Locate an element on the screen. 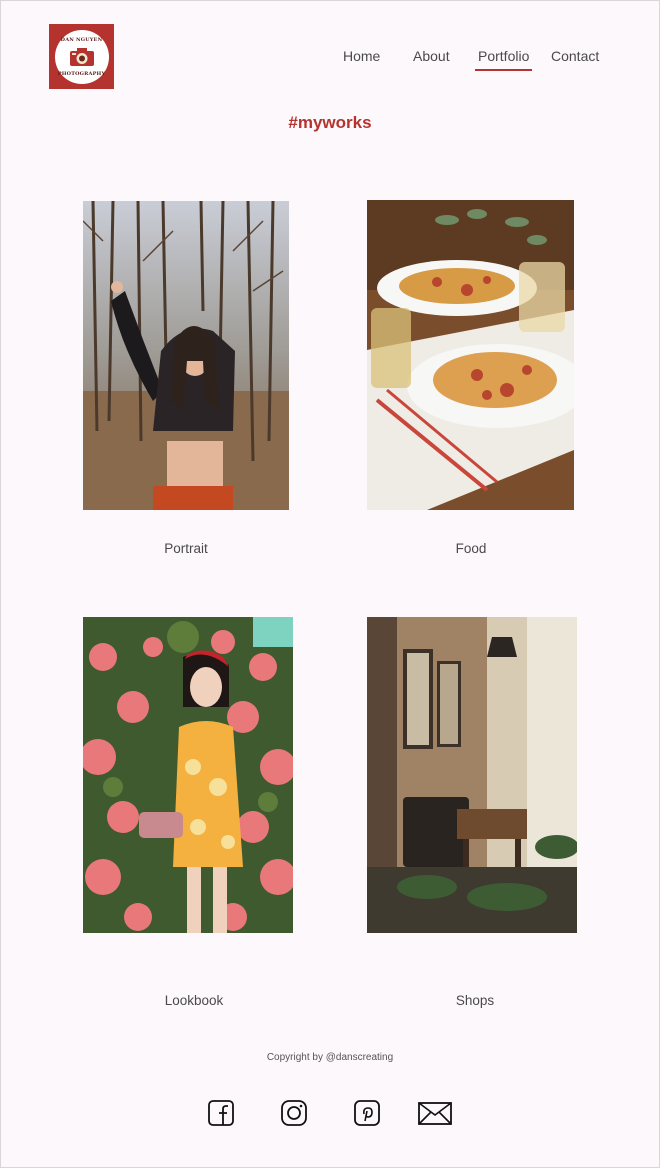 This screenshot has width=660, height=1168. portfolio-label-portrait: Portrait is located at coordinates (186, 548).